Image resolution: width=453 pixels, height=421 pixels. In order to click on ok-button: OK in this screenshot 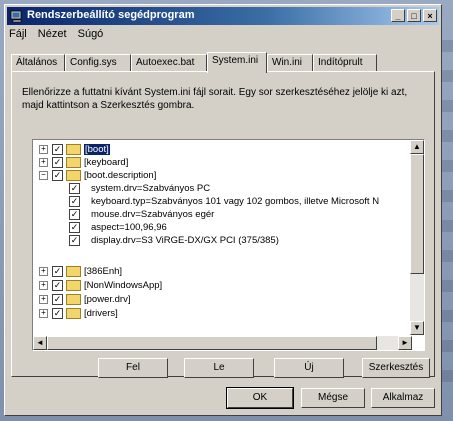, I will do `click(260, 398)`.